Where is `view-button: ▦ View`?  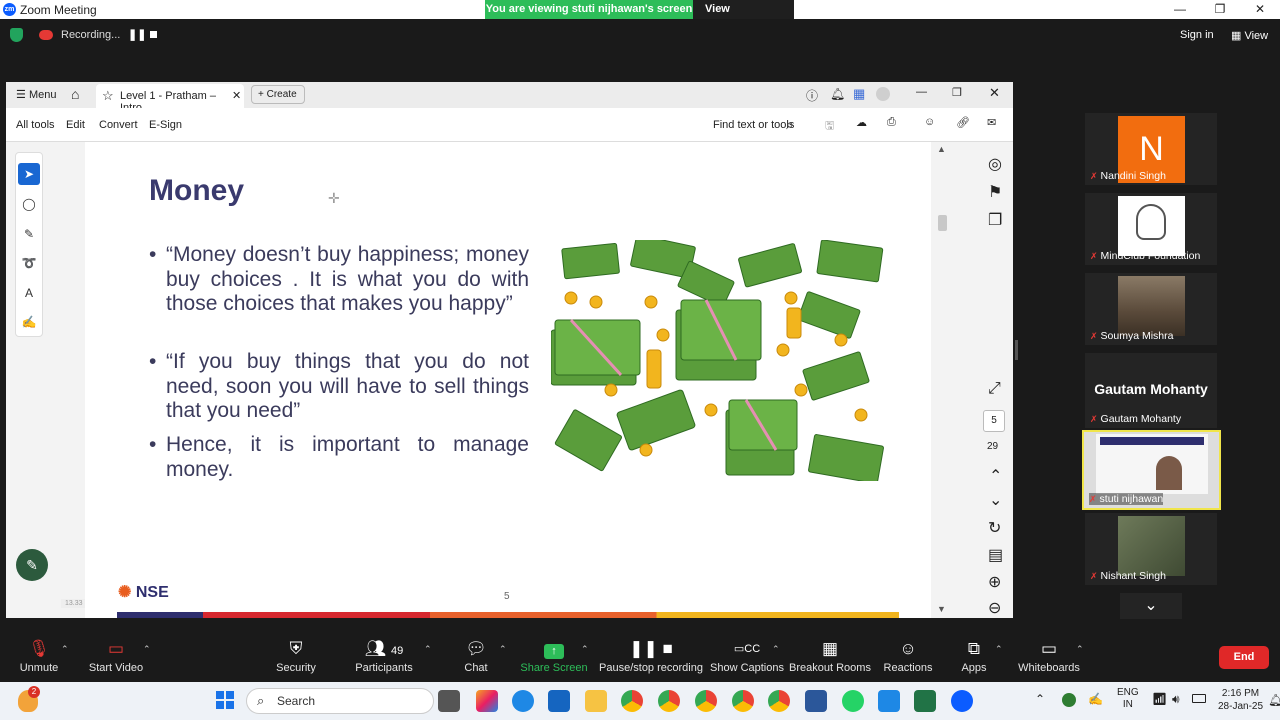
view-button: ▦ View is located at coordinates (1249, 35).